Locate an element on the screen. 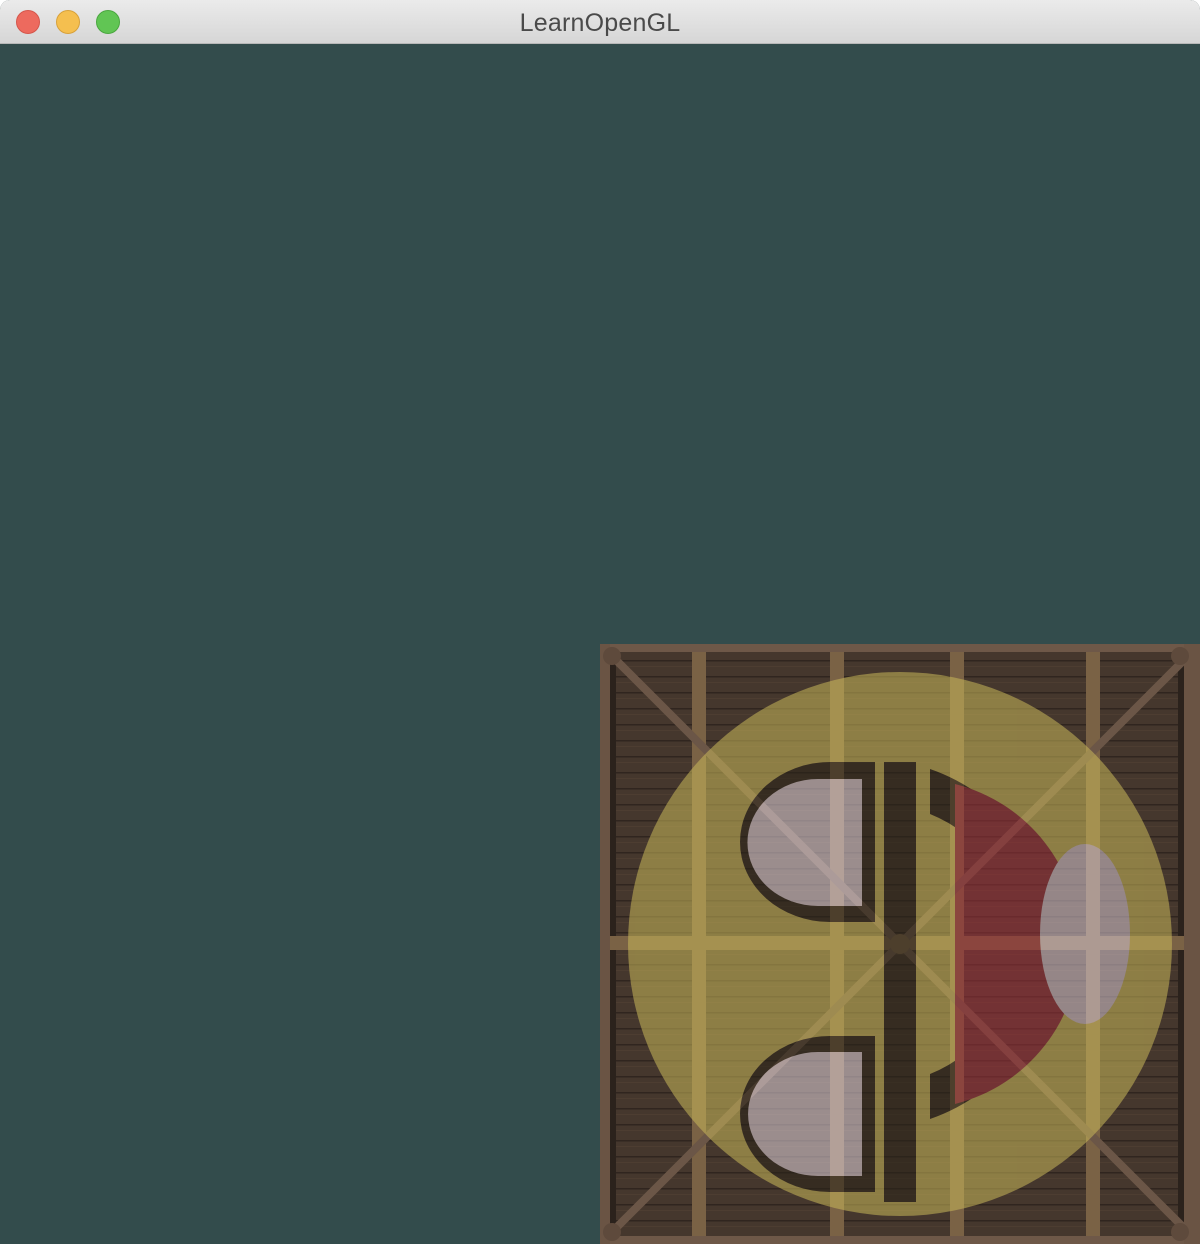  window-title: LearnOpenGL is located at coordinates (600, 23).